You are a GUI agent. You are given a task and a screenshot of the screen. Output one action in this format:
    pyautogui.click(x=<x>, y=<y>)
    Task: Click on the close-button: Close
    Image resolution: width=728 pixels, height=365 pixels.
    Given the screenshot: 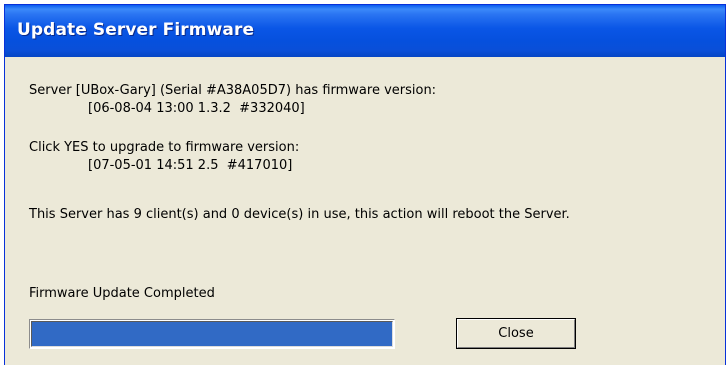 What is the action you would take?
    pyautogui.click(x=516, y=333)
    